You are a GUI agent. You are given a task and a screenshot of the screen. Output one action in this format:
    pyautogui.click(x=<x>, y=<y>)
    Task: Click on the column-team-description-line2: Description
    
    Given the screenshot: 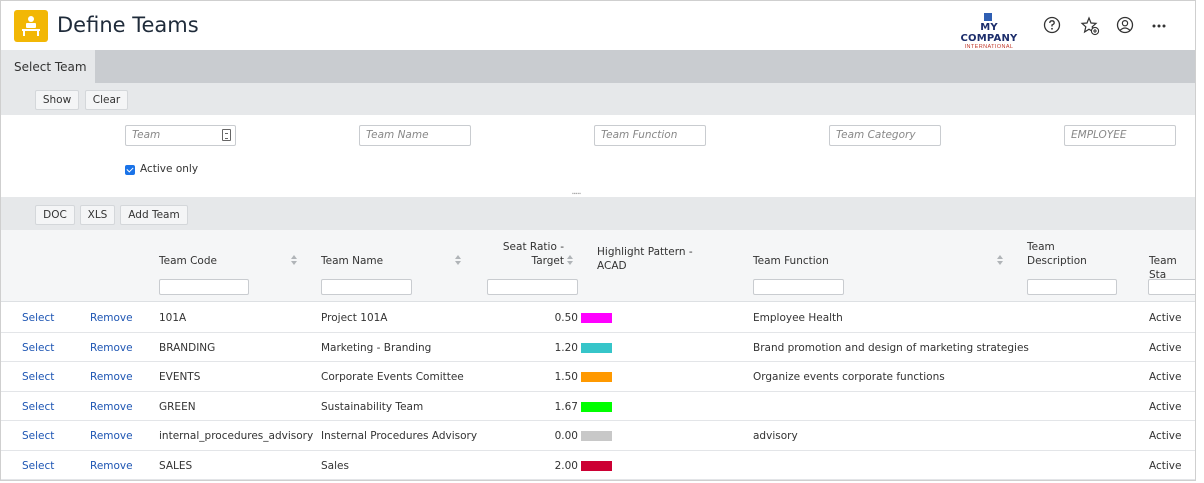 What is the action you would take?
    pyautogui.click(x=1057, y=261)
    